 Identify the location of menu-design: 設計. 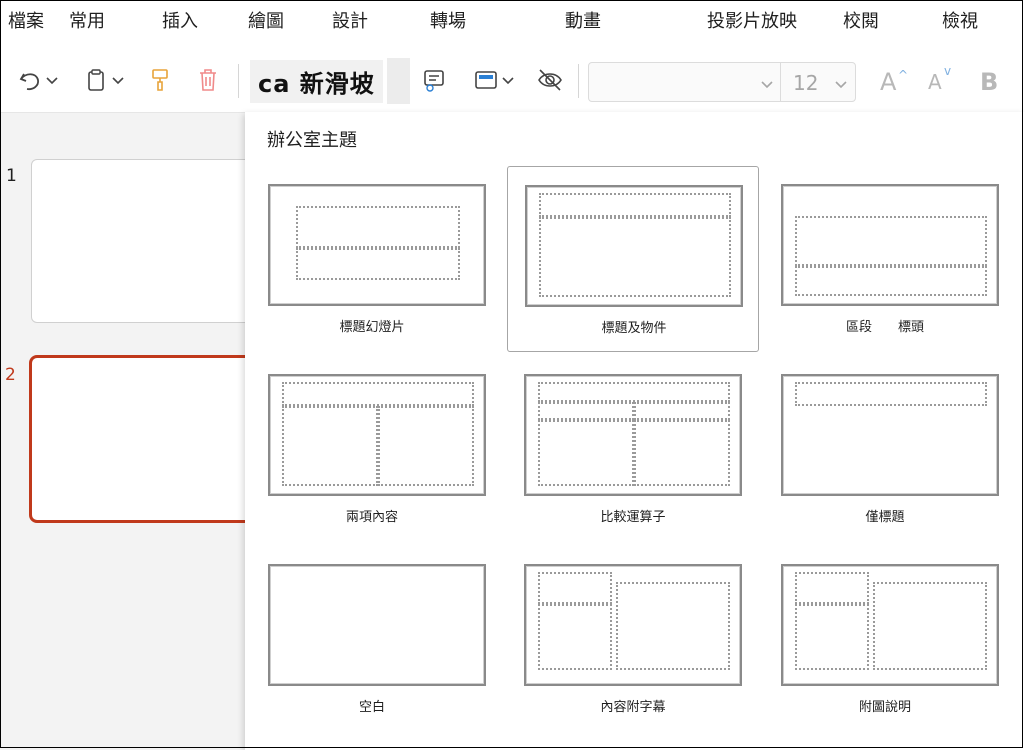
(350, 22).